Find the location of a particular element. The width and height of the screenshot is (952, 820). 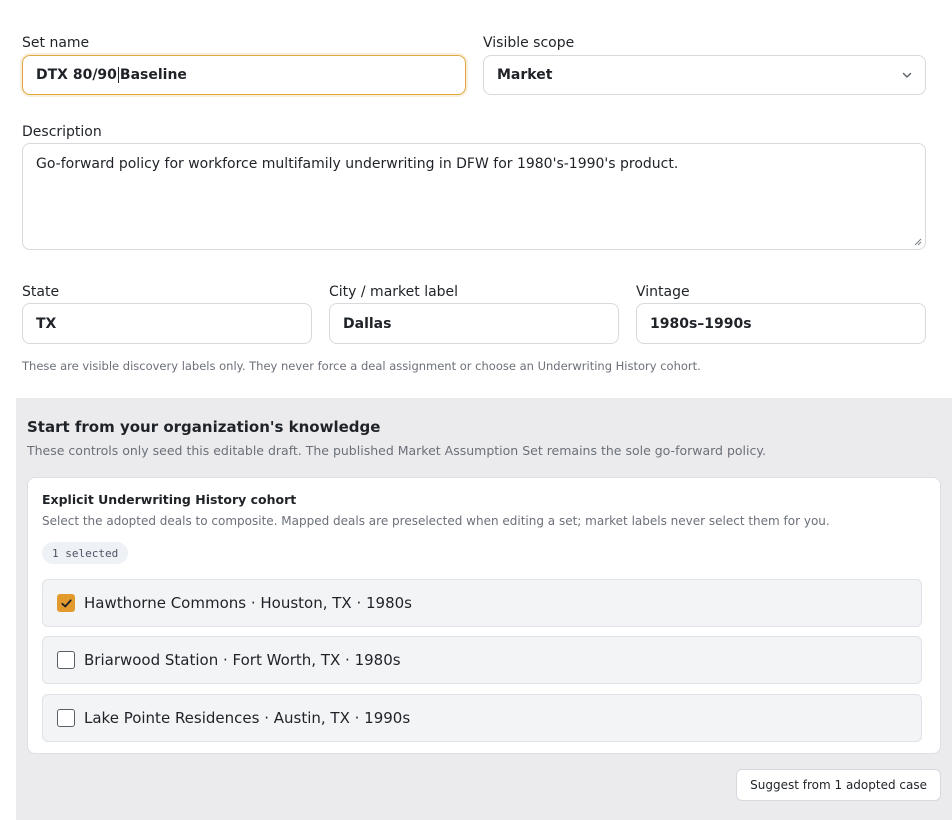

suggest-from-adopted-button: Suggest from 1 adopted case is located at coordinates (838, 785).